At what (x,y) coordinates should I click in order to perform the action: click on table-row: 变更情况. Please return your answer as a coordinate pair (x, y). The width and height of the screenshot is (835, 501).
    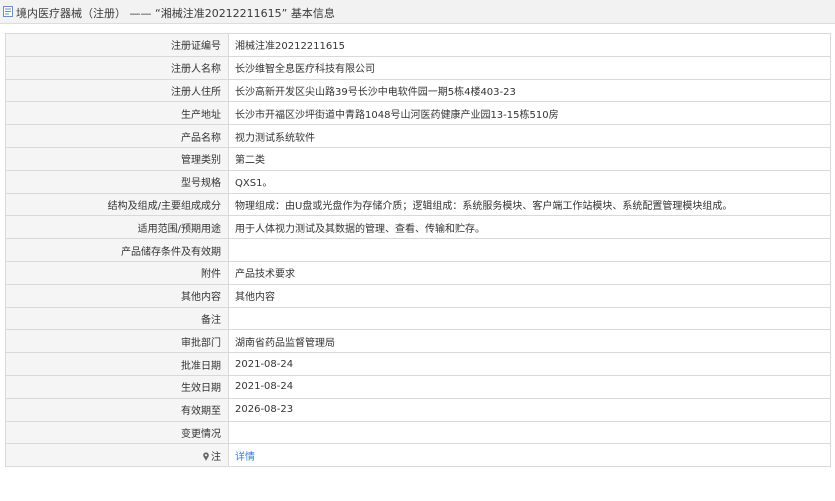
    Looking at the image, I should click on (418, 432).